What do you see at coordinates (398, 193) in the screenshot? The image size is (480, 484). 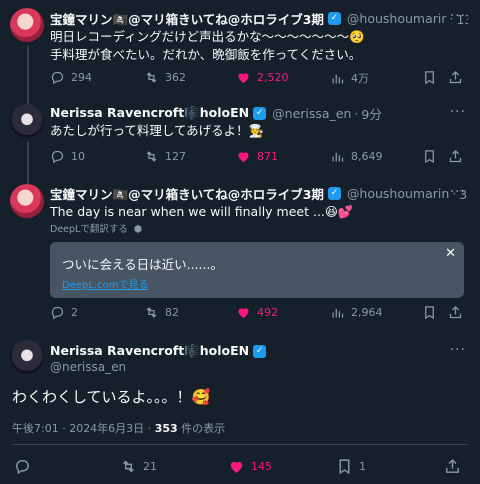 I see `author-handle: @houshoumarin` at bounding box center [398, 193].